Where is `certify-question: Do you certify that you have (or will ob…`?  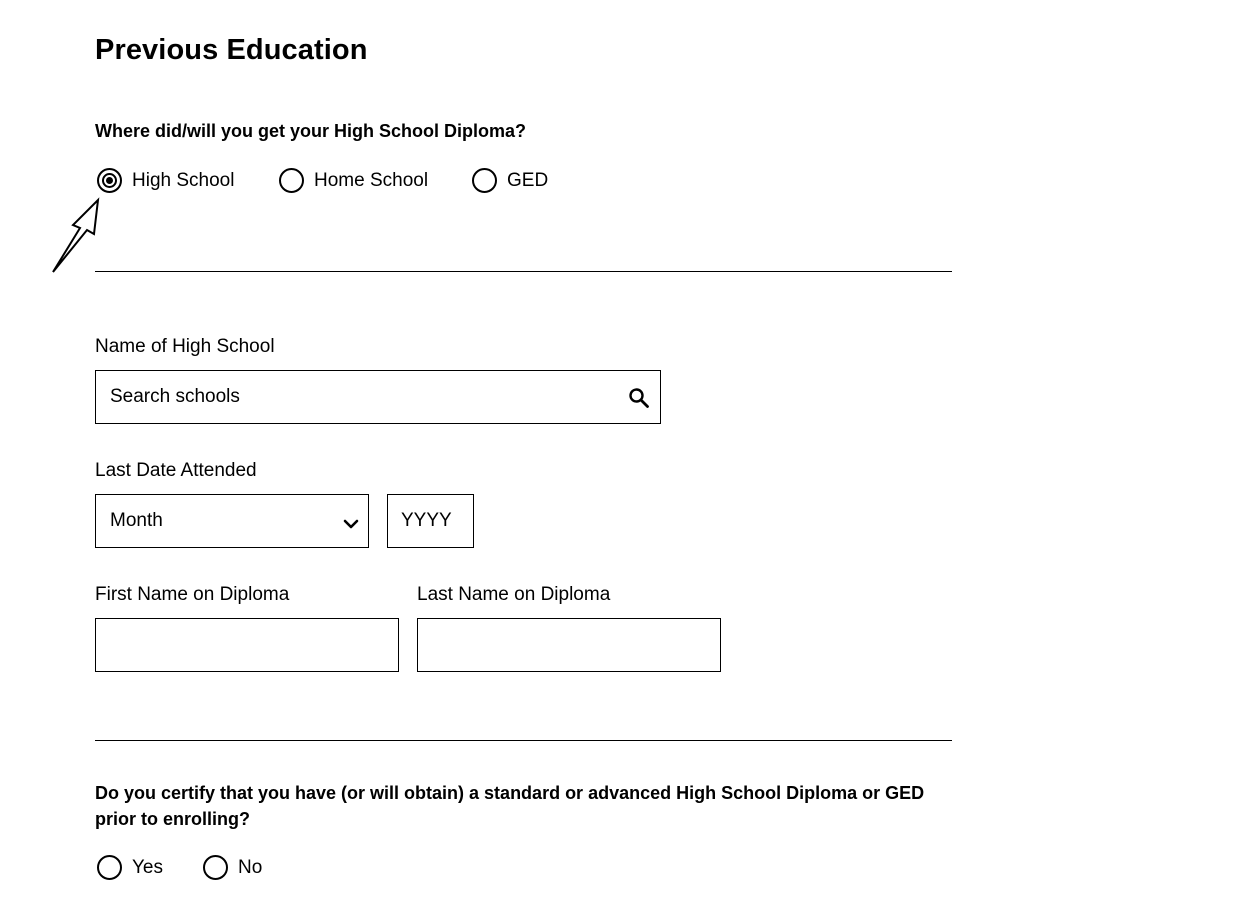 certify-question: Do you certify that you have (or will ob… is located at coordinates (510, 806).